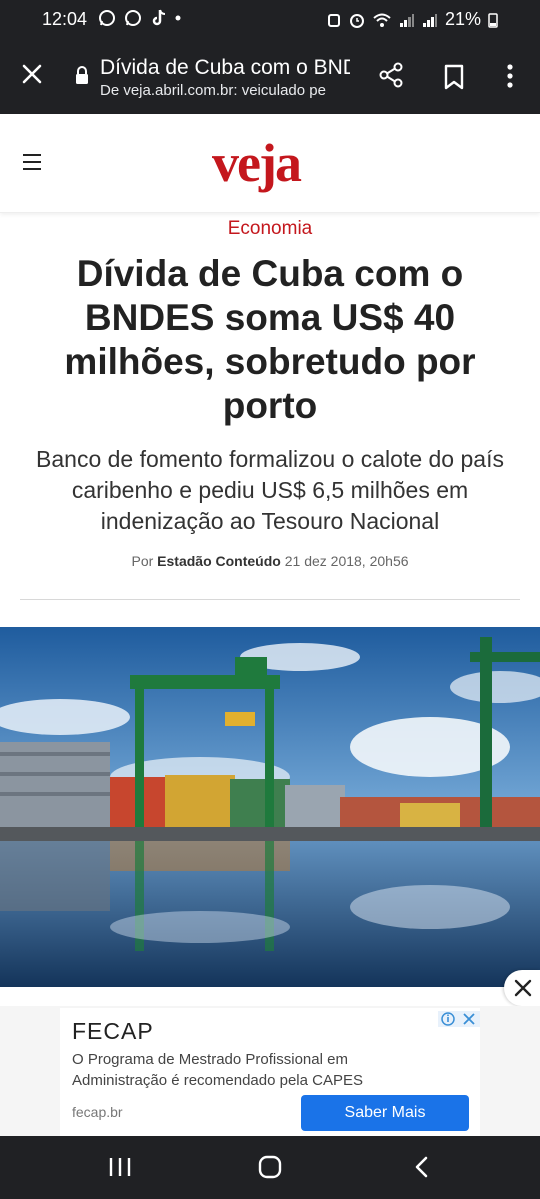 This screenshot has width=540, height=1199. Describe the element at coordinates (65, 19) in the screenshot. I see `status-time: 12:04` at that location.